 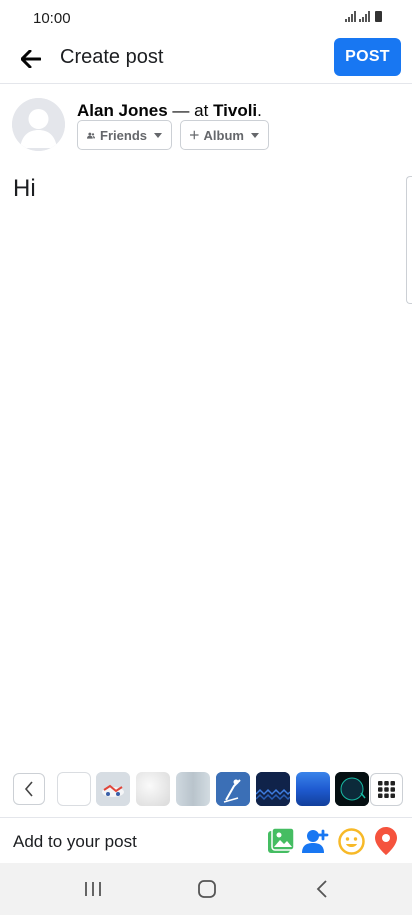 I want to click on status-time: 10:00, so click(x=52, y=18).